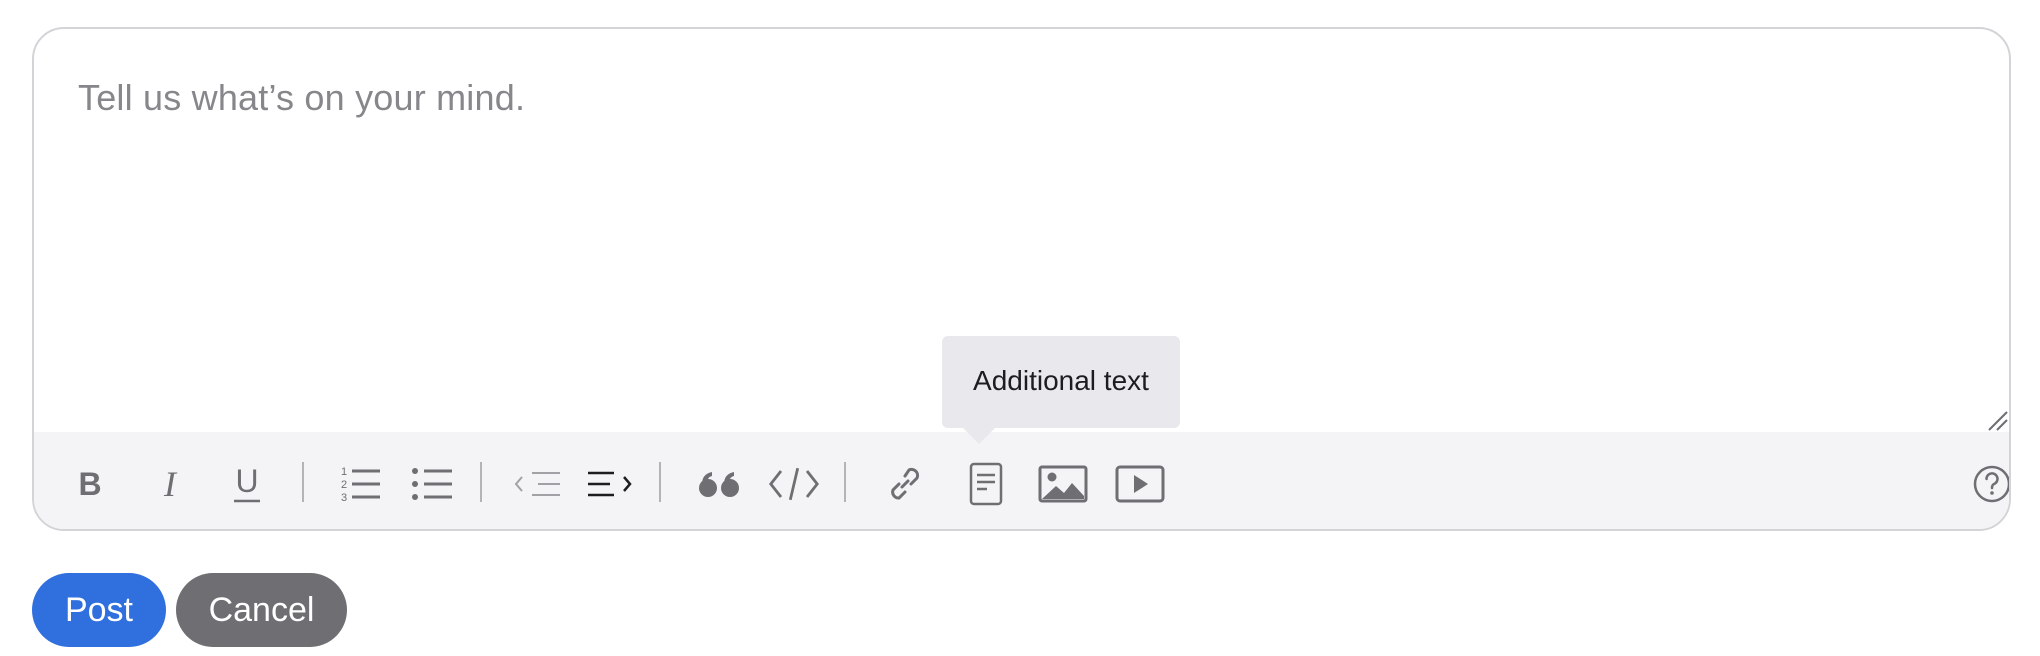 The width and height of the screenshot is (2040, 656). I want to click on image-button, so click(1063, 484).